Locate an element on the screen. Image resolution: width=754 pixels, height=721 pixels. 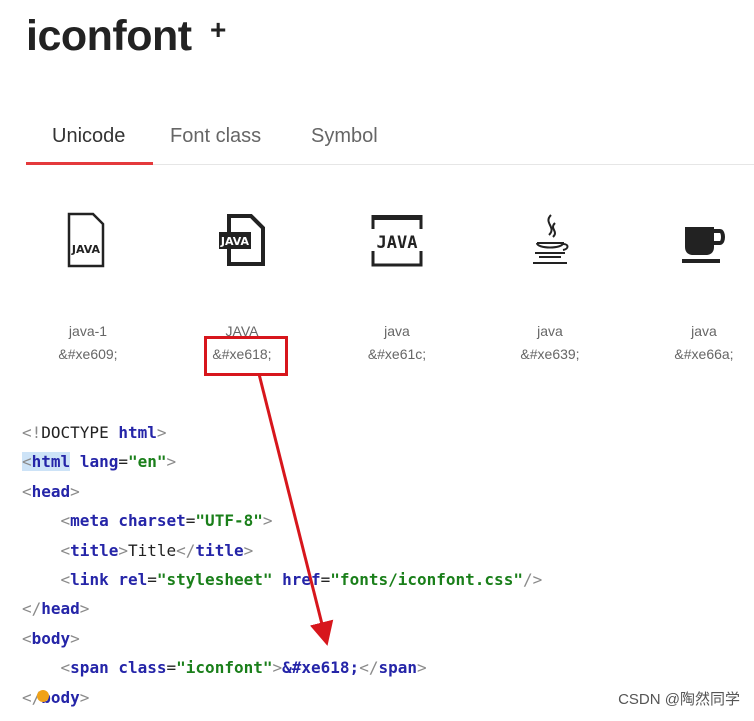
icon-name: java-1 is located at coordinates (88, 331).